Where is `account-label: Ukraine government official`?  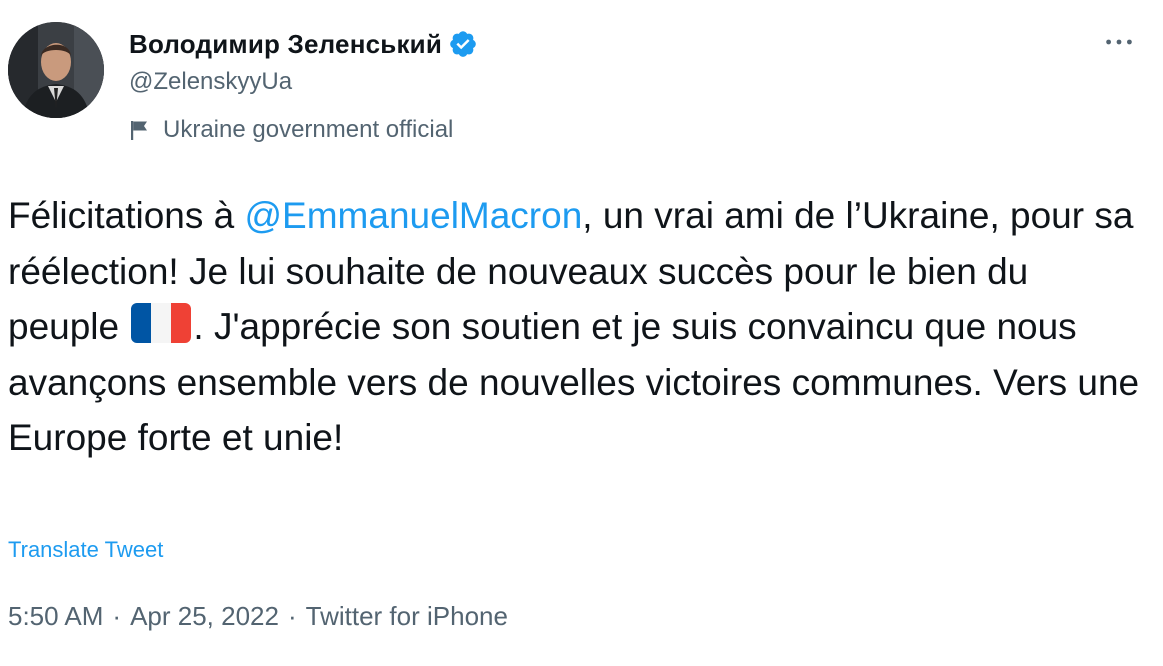
account-label: Ukraine government official is located at coordinates (303, 130).